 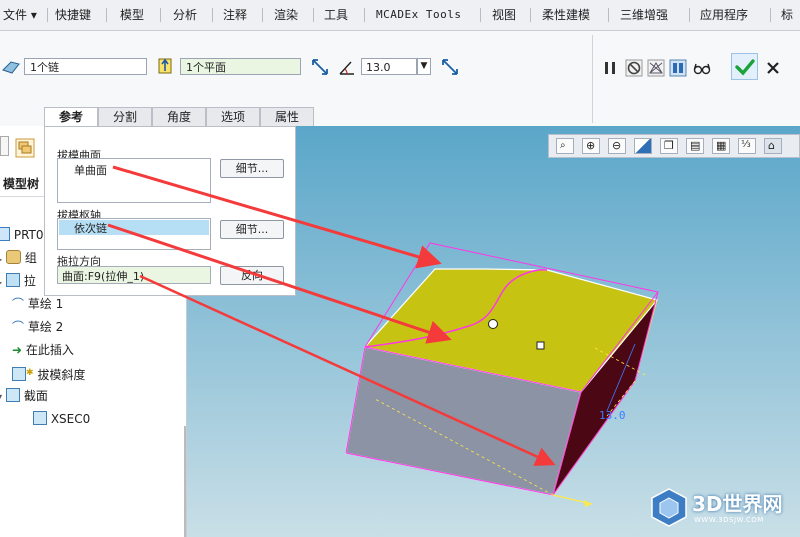 I want to click on zoom-in-icon: ⊕, so click(x=591, y=145).